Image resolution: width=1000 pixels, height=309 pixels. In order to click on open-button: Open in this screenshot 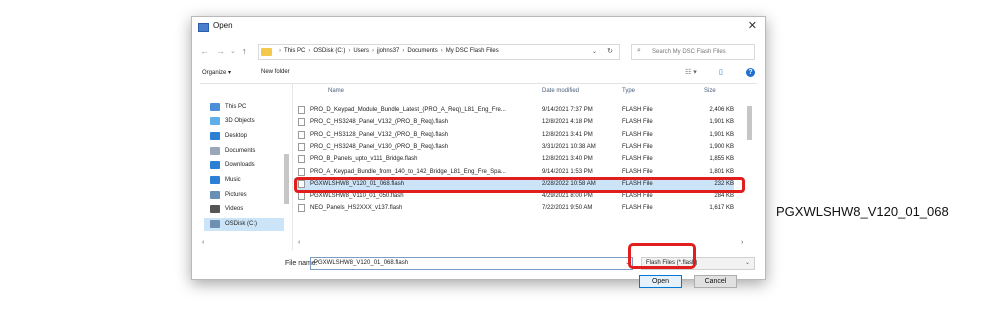, I will do `click(660, 281)`.